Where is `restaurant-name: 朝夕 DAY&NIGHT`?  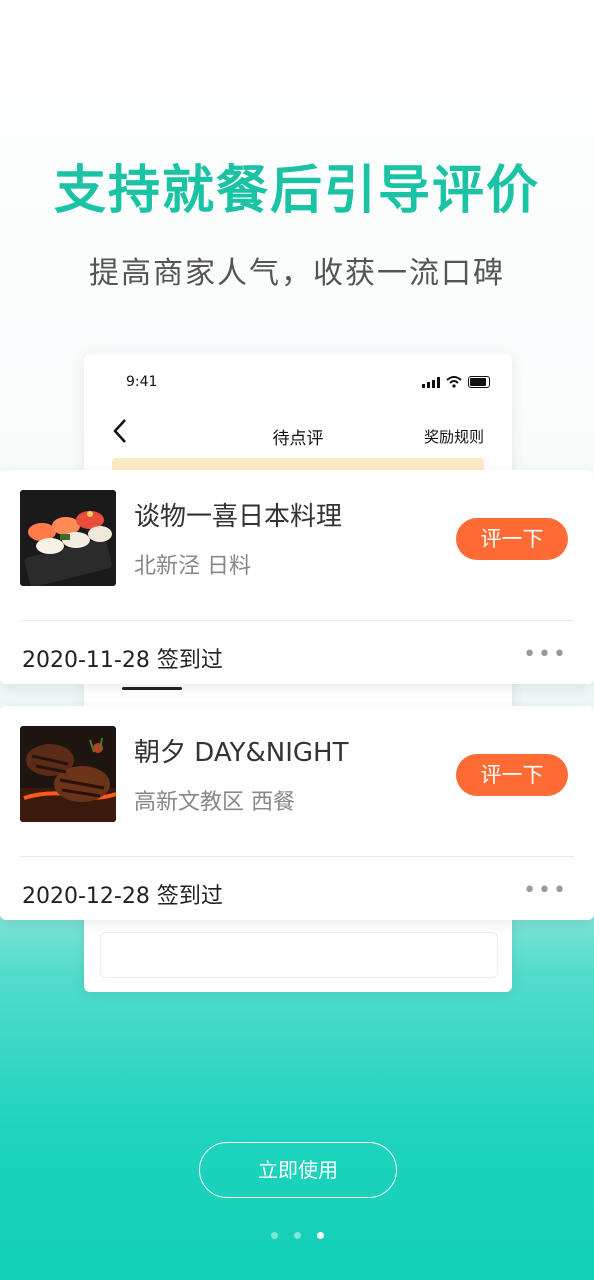 restaurant-name: 朝夕 DAY&NIGHT is located at coordinates (241, 753).